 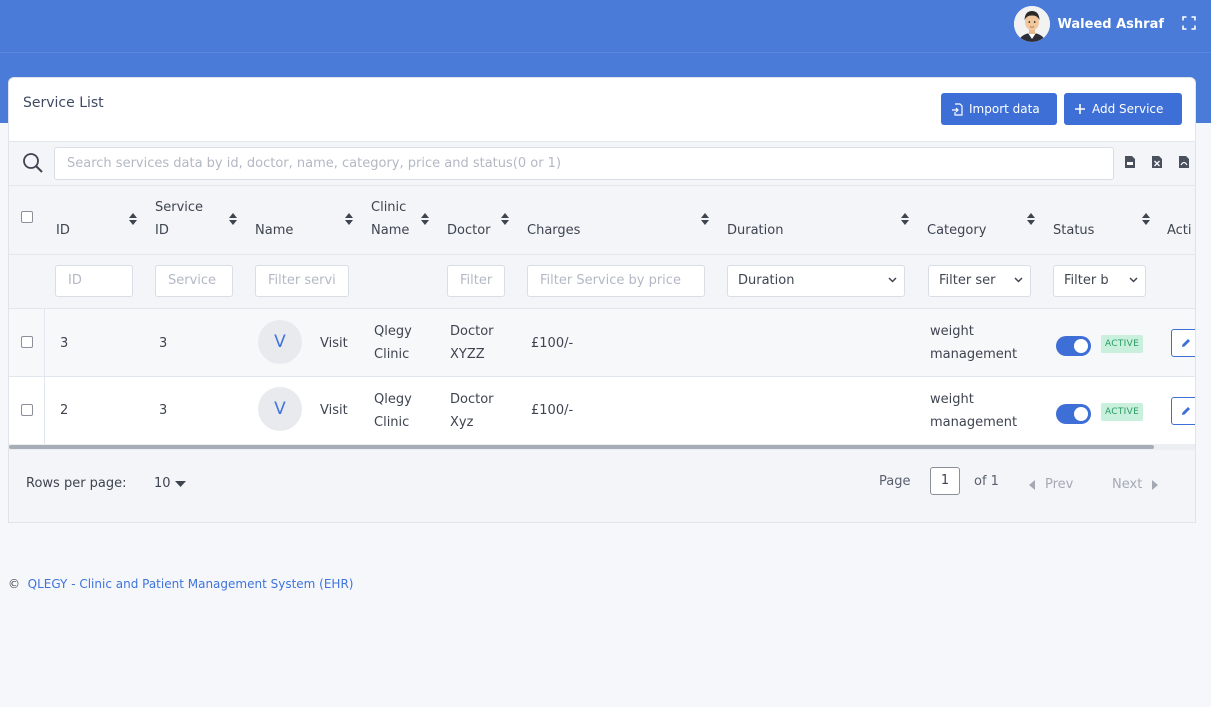 What do you see at coordinates (33, 163) in the screenshot?
I see `search-icon` at bounding box center [33, 163].